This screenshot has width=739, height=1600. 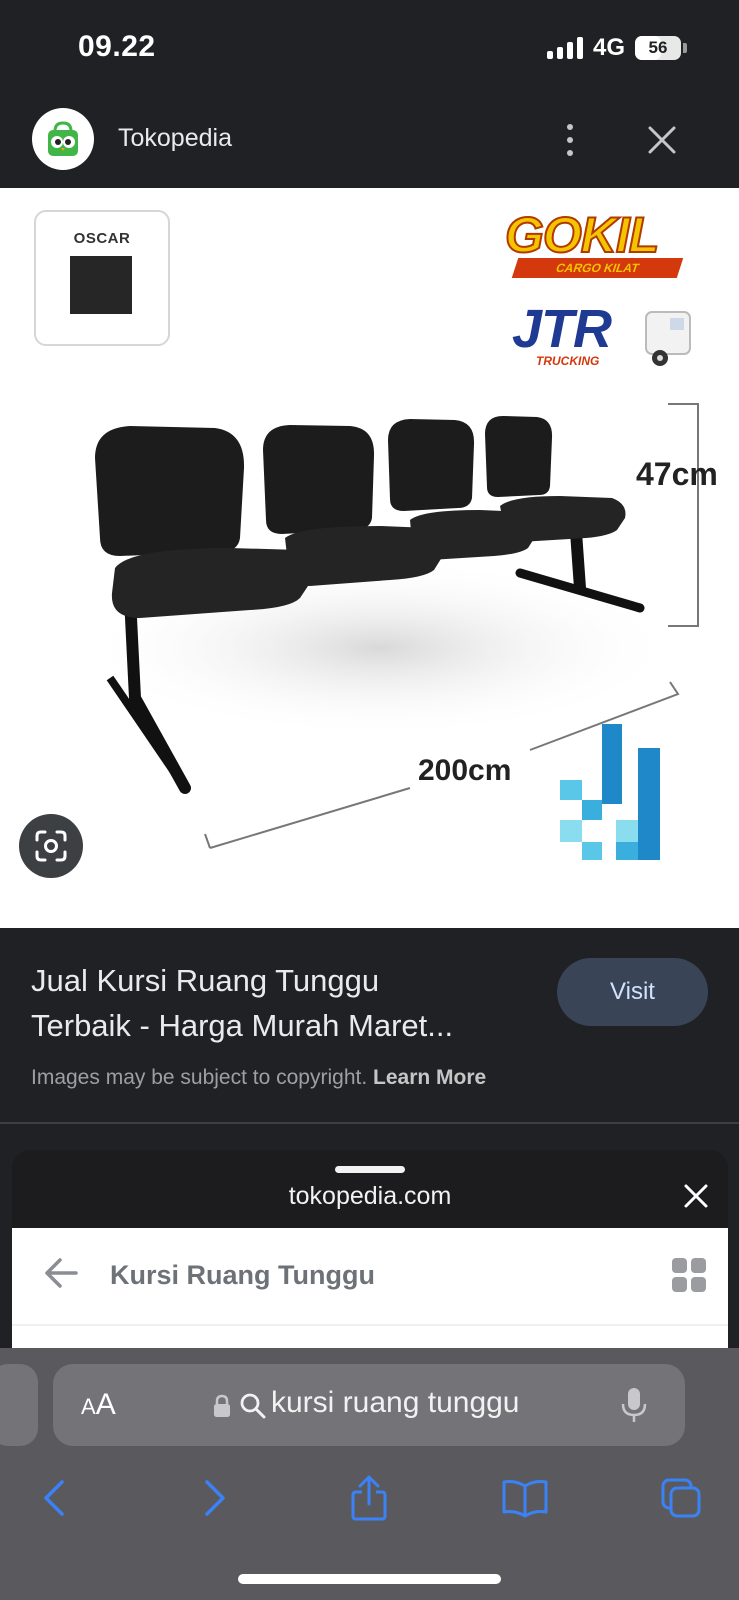 What do you see at coordinates (562, 329) in the screenshot?
I see `jtr-logo-text: JTR` at bounding box center [562, 329].